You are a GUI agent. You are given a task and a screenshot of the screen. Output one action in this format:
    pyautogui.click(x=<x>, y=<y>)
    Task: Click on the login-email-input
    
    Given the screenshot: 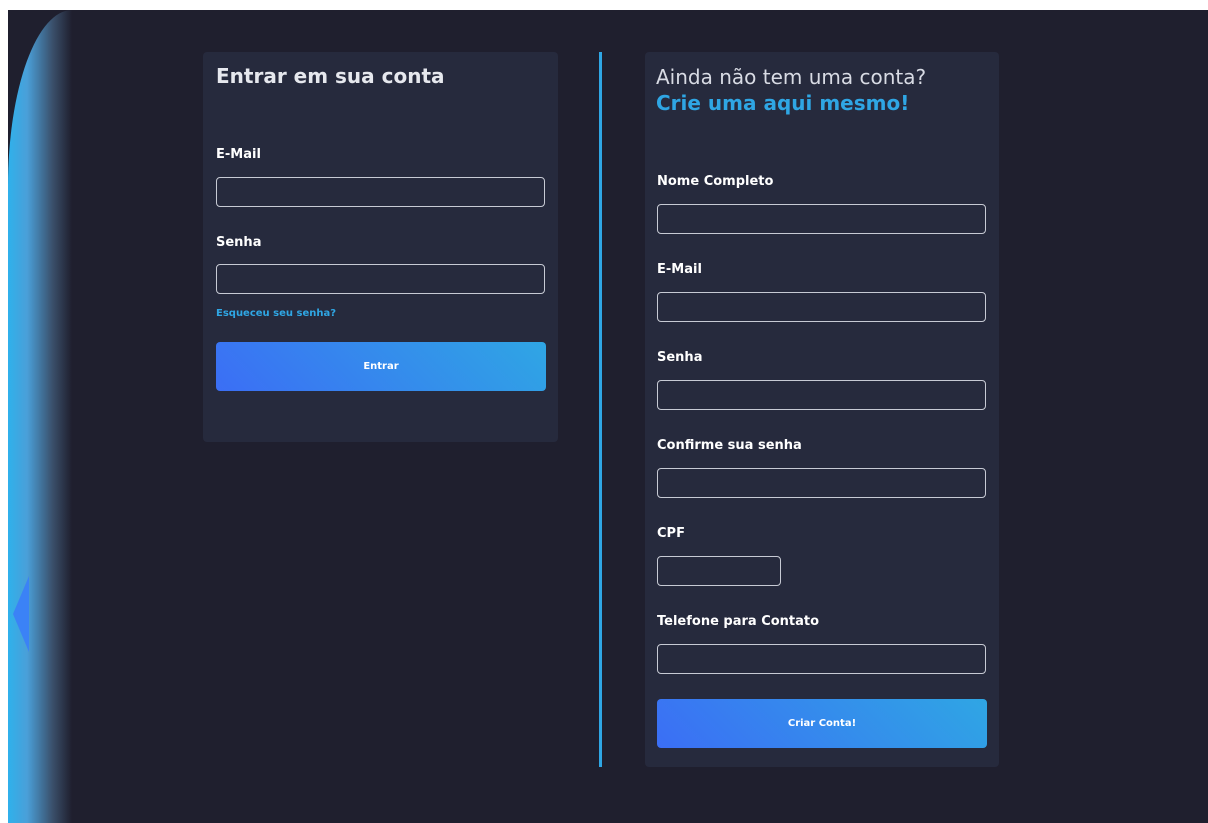 What is the action you would take?
    pyautogui.click(x=380, y=192)
    